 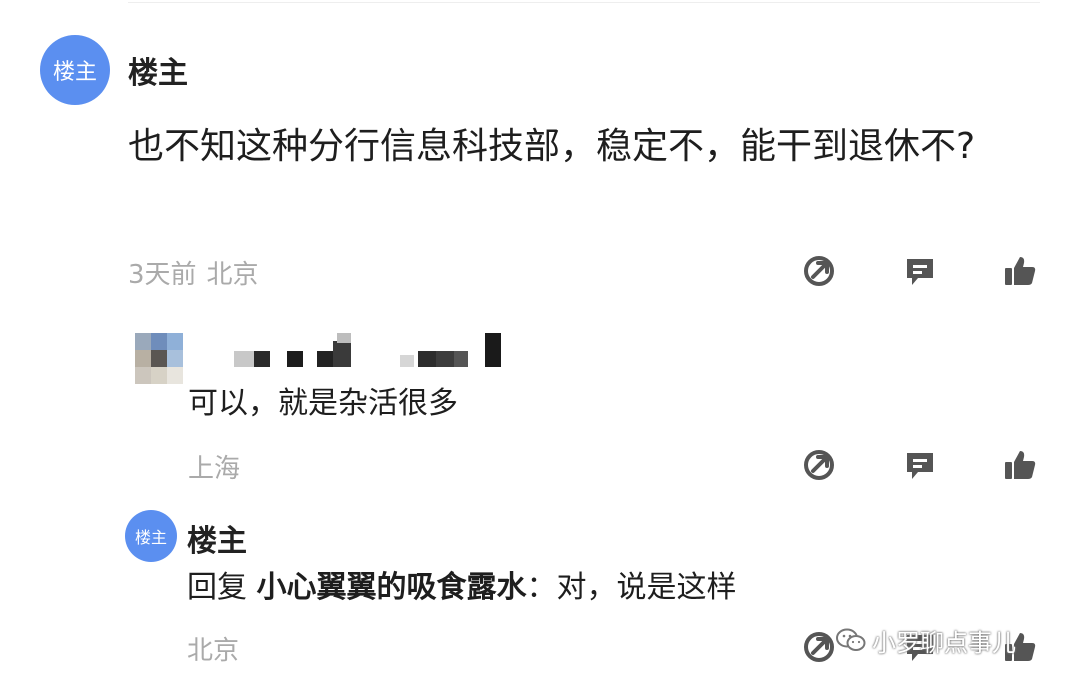 What do you see at coordinates (392, 587) in the screenshot?
I see `reply-target-user: 小心翼翼的吸食露水` at bounding box center [392, 587].